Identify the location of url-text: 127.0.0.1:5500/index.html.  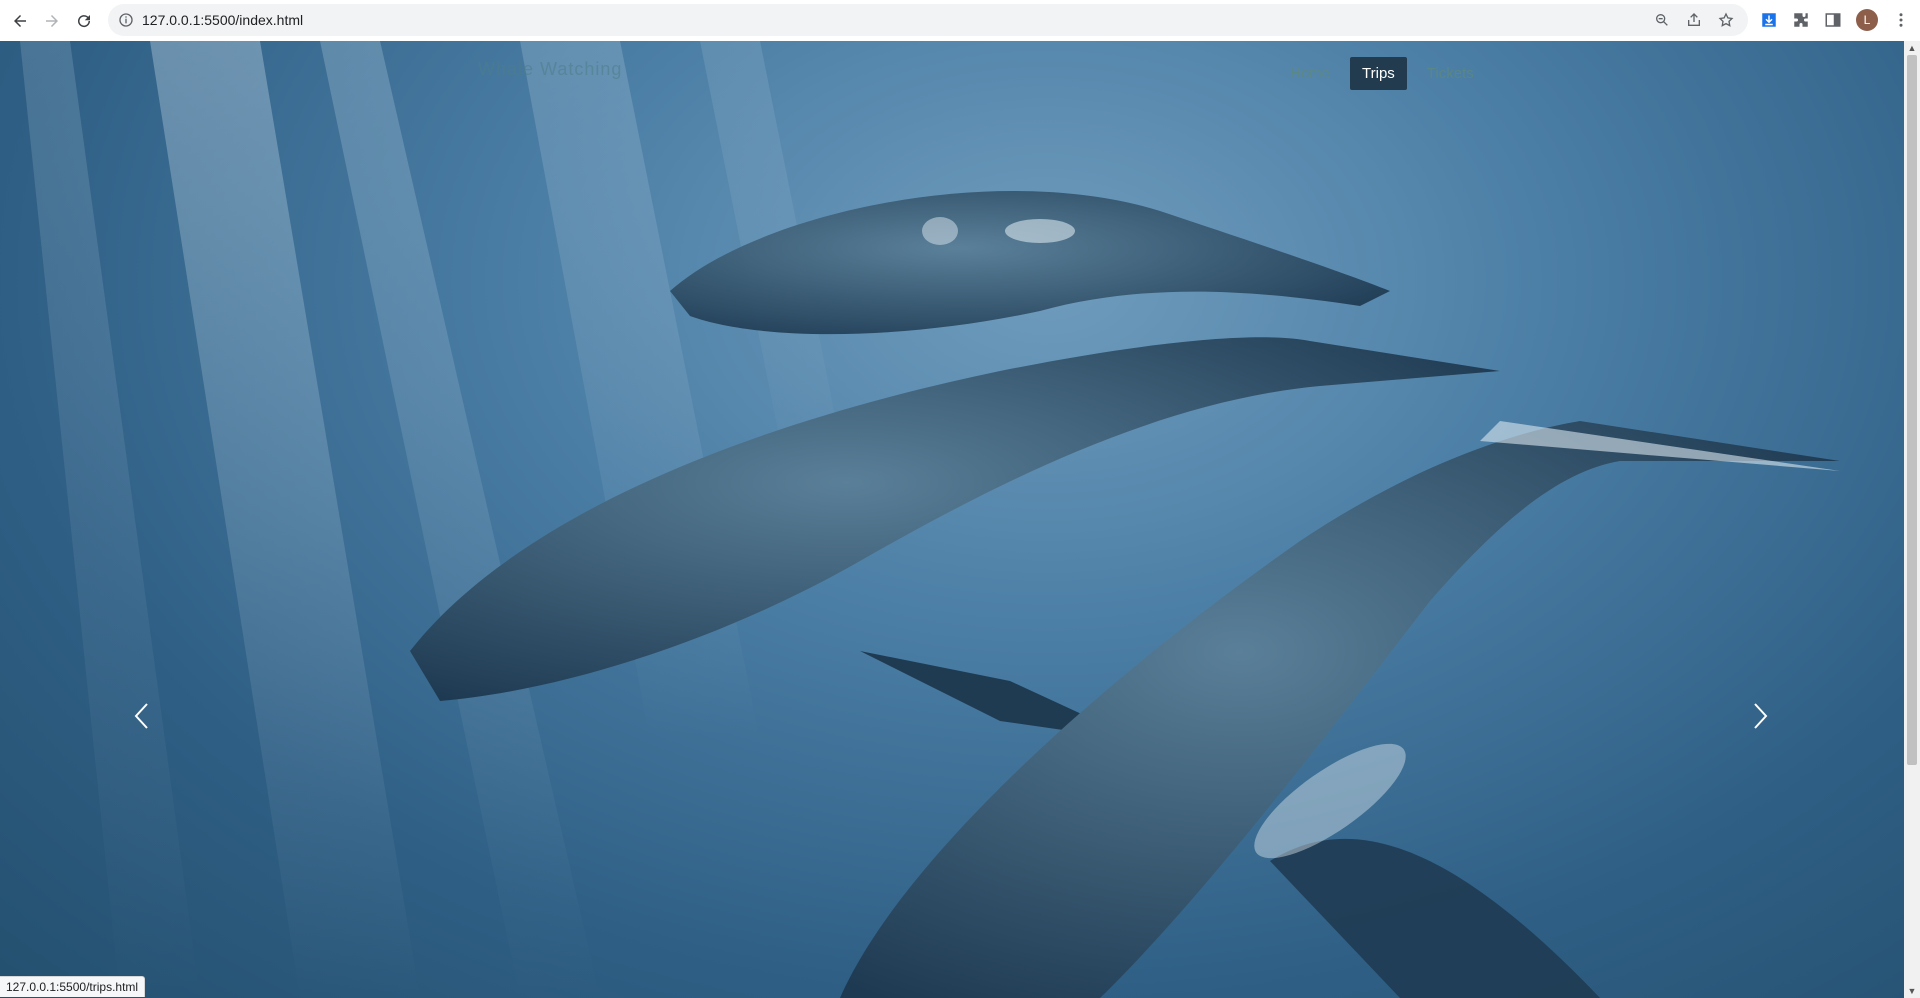
(222, 20).